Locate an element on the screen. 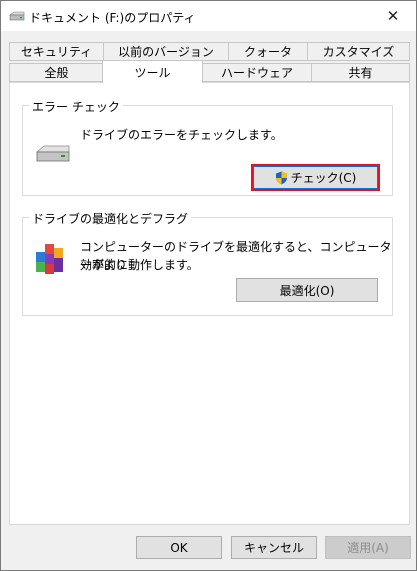  error-check-group-label: エラー チェック is located at coordinates (76, 106).